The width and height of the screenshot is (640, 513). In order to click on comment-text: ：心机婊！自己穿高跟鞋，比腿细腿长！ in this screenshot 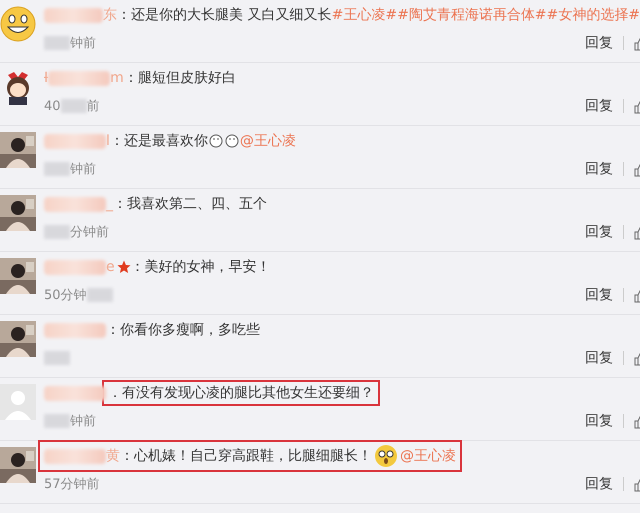, I will do `click(246, 456)`.